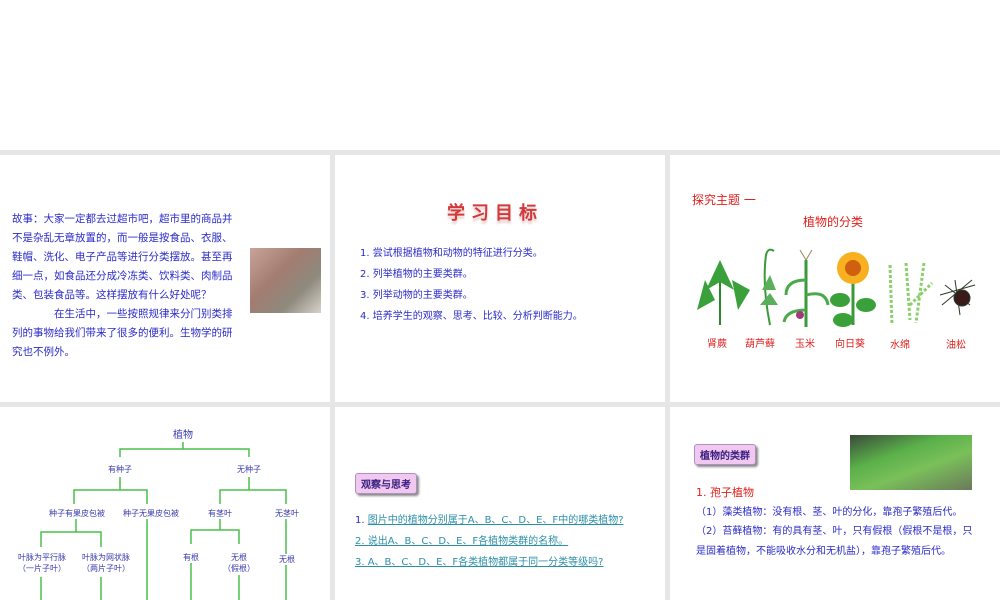 This screenshot has height=600, width=1000. What do you see at coordinates (911, 462) in the screenshot?
I see `fern-photo` at bounding box center [911, 462].